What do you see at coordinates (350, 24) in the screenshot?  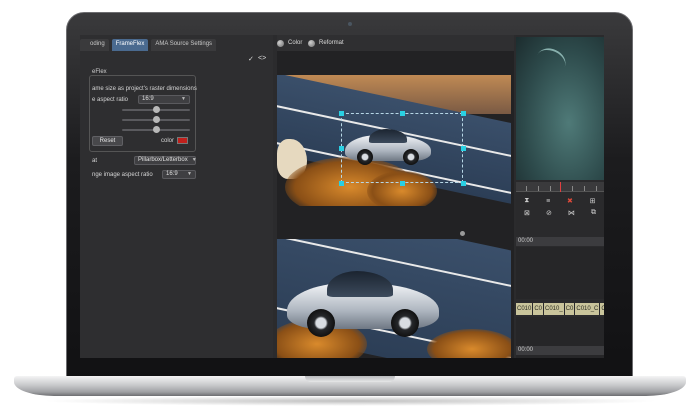 I see `camera-icon` at bounding box center [350, 24].